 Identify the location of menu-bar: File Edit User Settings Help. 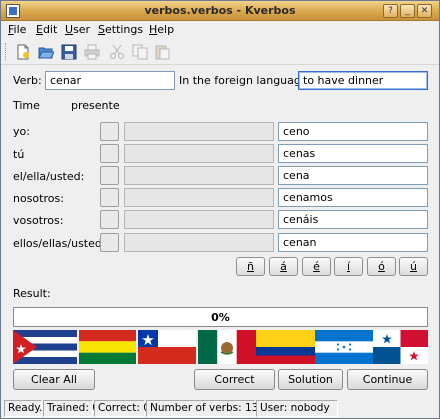
(220, 30).